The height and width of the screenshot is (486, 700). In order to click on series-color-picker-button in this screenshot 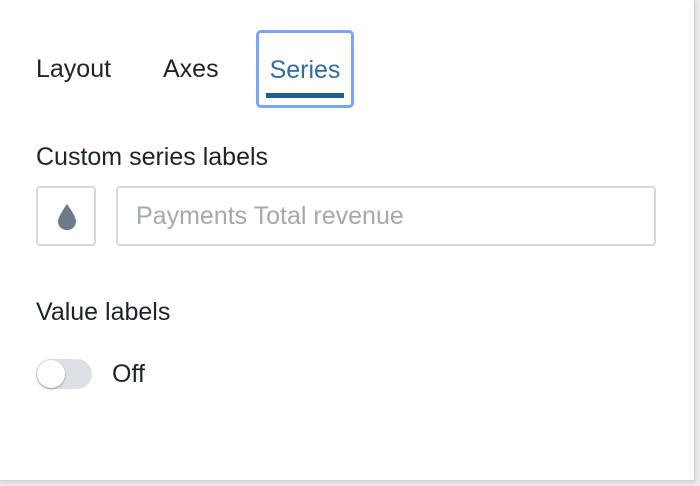, I will do `click(66, 216)`.